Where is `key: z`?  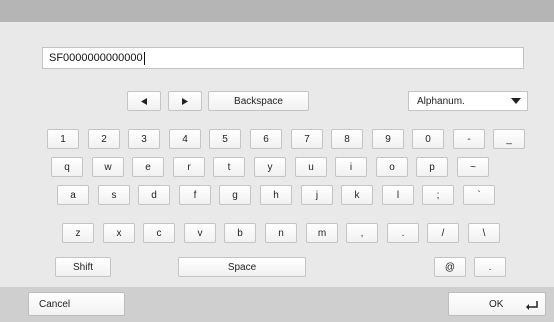 key: z is located at coordinates (78, 233).